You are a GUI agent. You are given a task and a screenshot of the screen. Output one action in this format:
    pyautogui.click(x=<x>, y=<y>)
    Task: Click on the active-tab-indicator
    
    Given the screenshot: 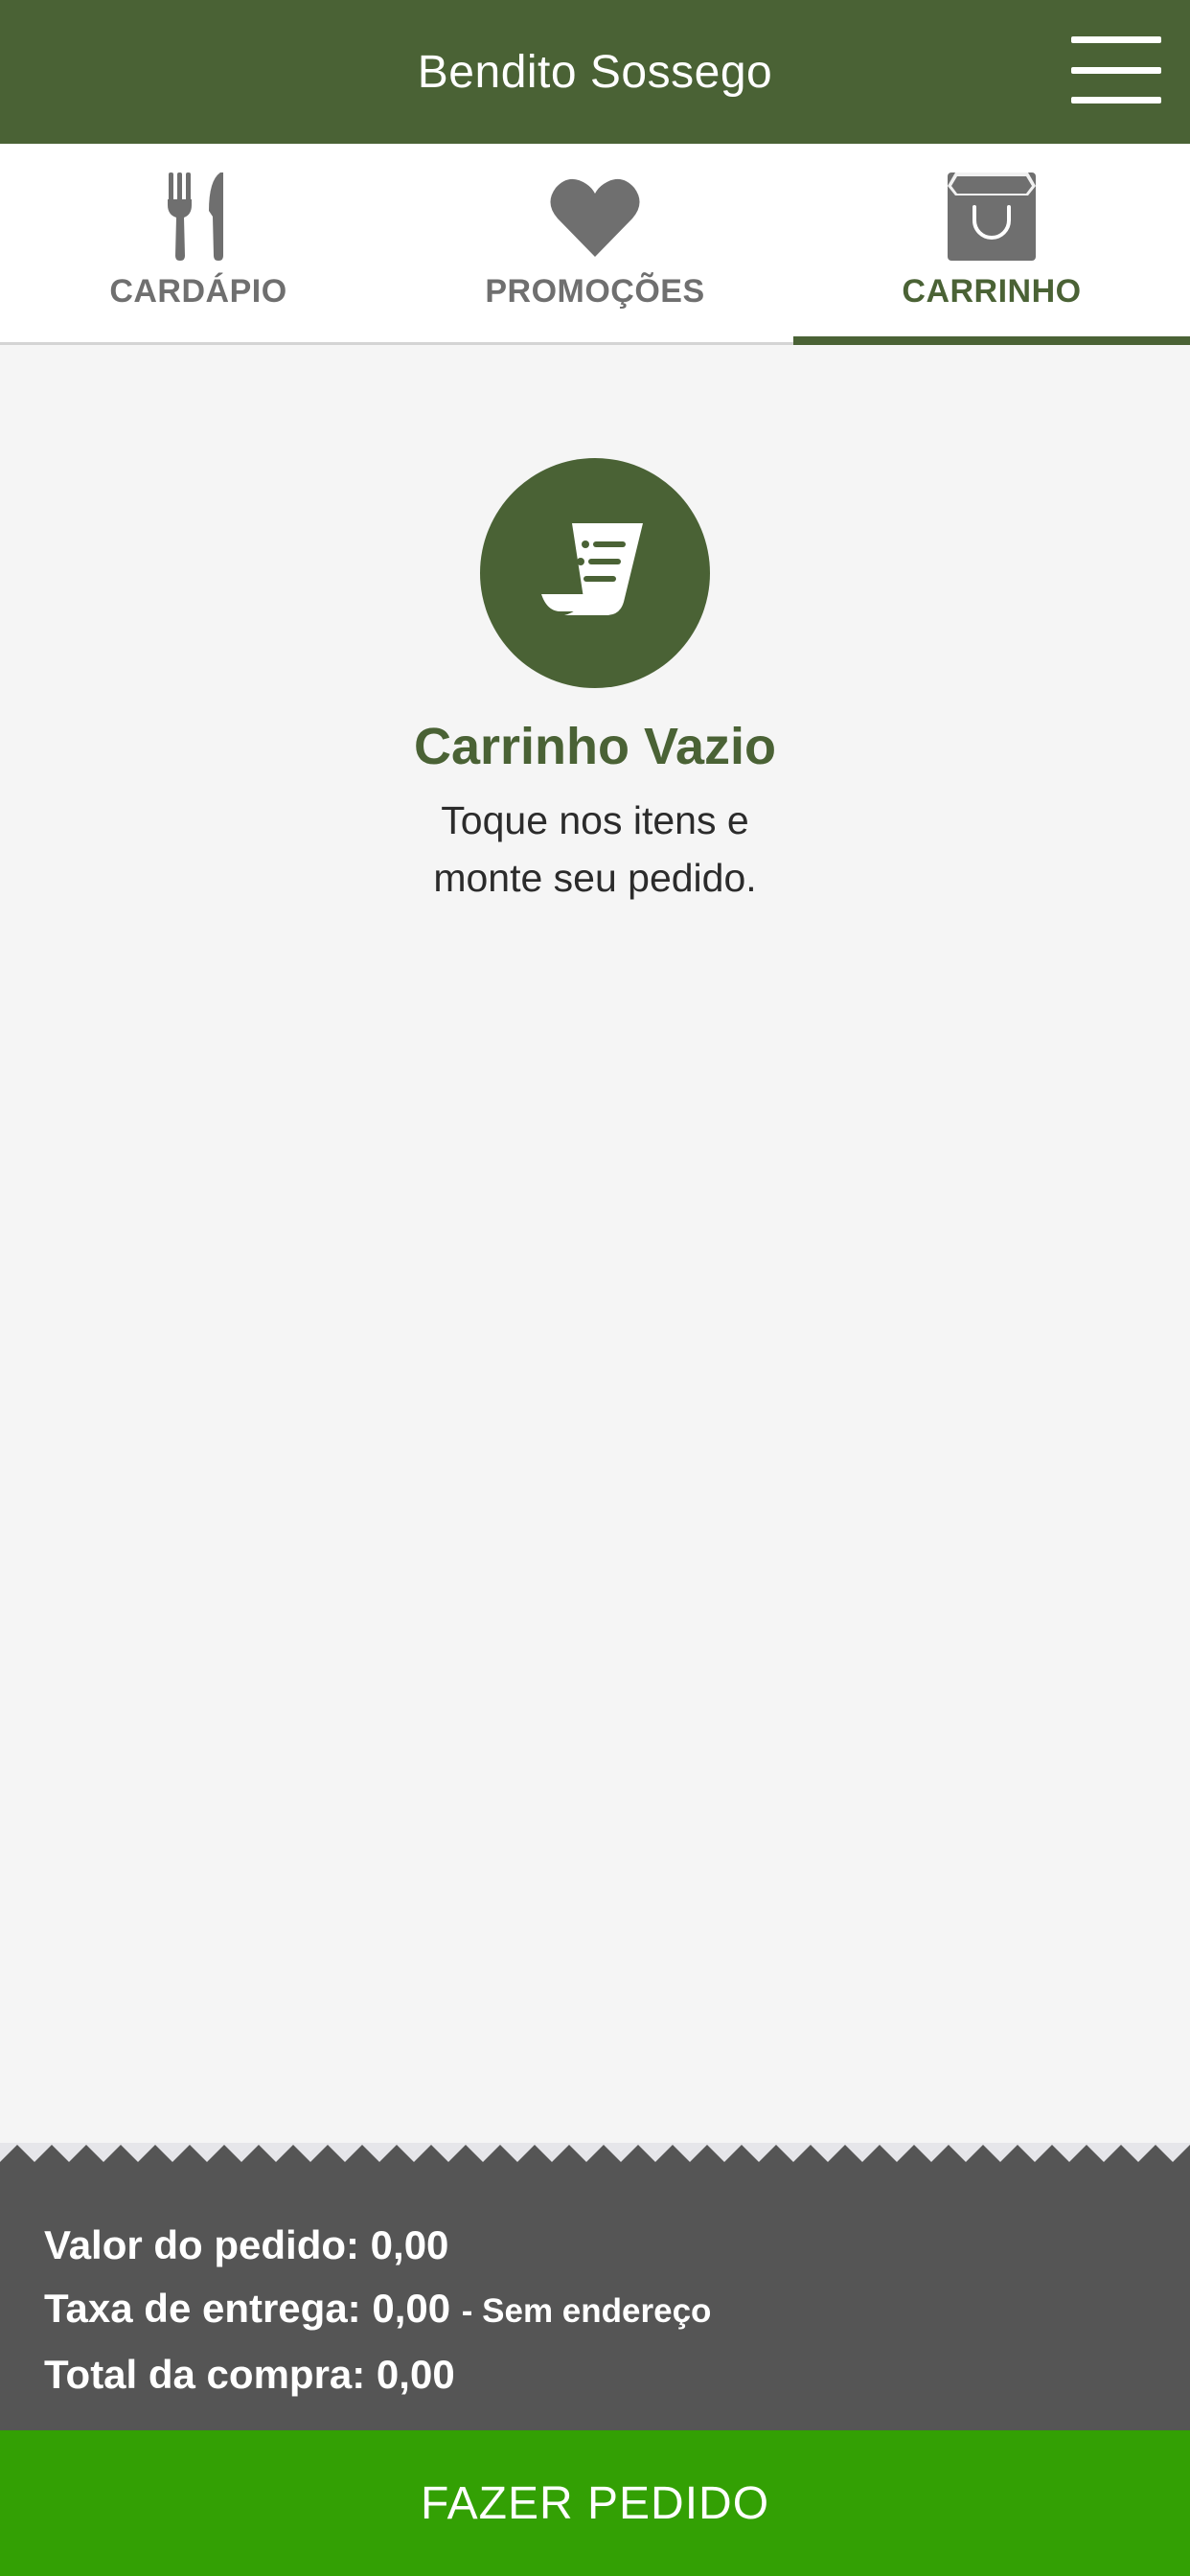 What is the action you would take?
    pyautogui.click(x=991, y=340)
    